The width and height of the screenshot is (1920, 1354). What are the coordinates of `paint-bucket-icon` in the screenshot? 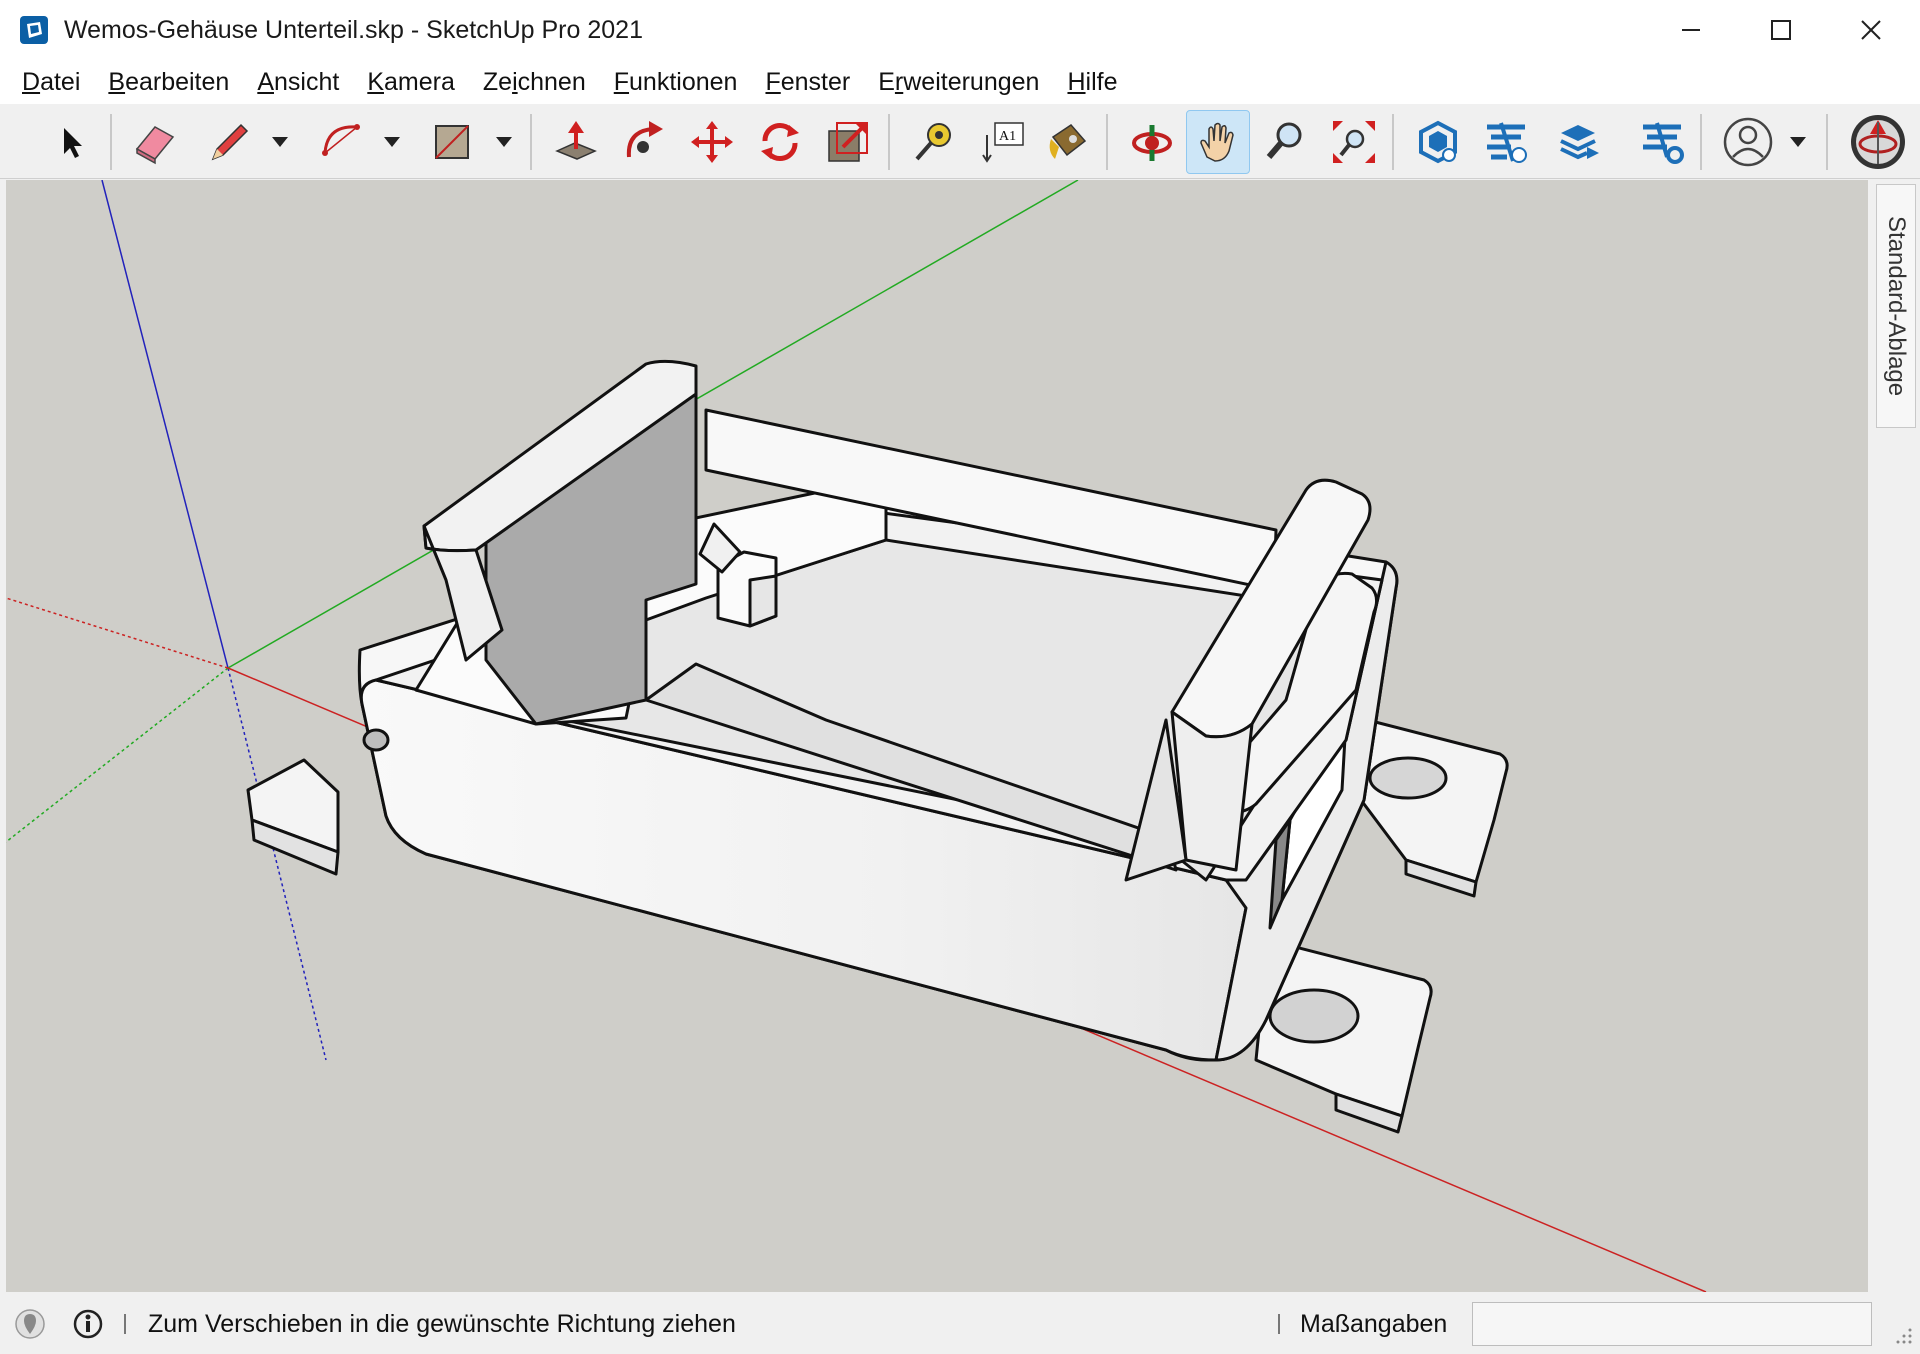 It's located at (1068, 141).